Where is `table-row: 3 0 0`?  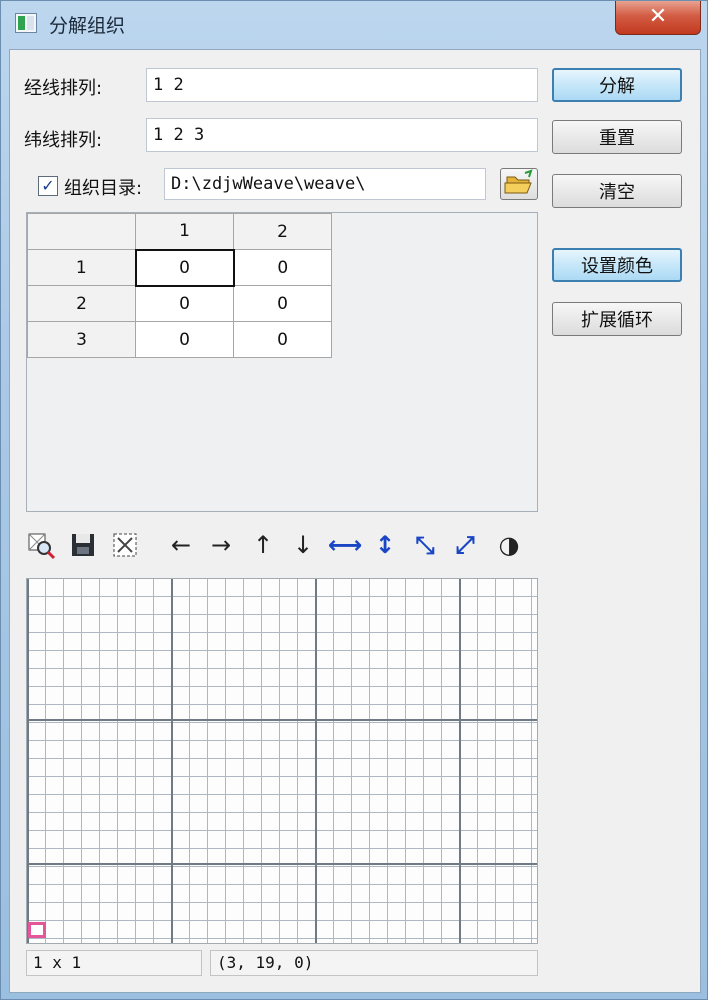
table-row: 3 0 0 is located at coordinates (179, 339).